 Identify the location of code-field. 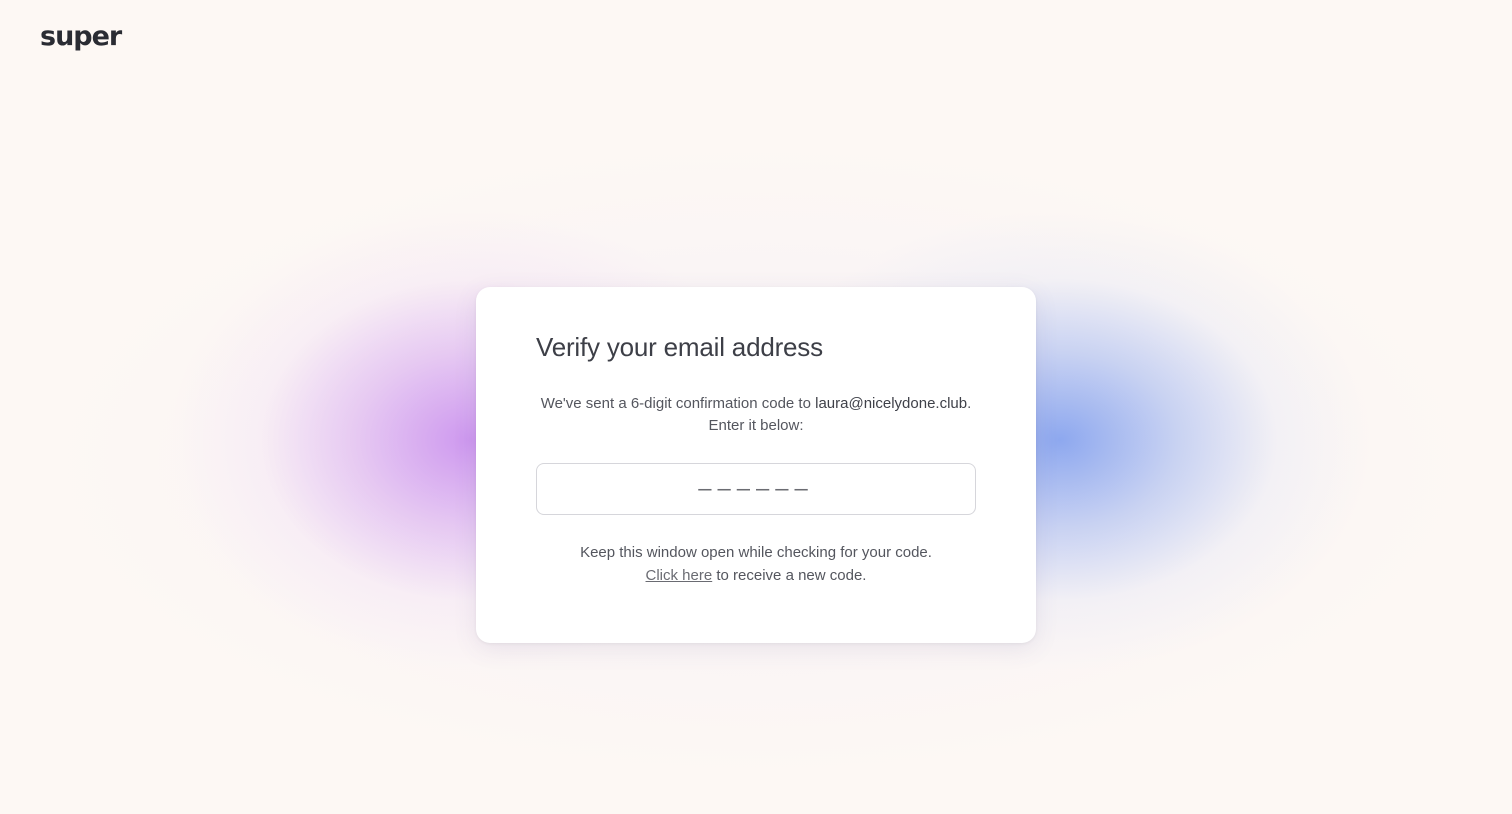
(756, 489).